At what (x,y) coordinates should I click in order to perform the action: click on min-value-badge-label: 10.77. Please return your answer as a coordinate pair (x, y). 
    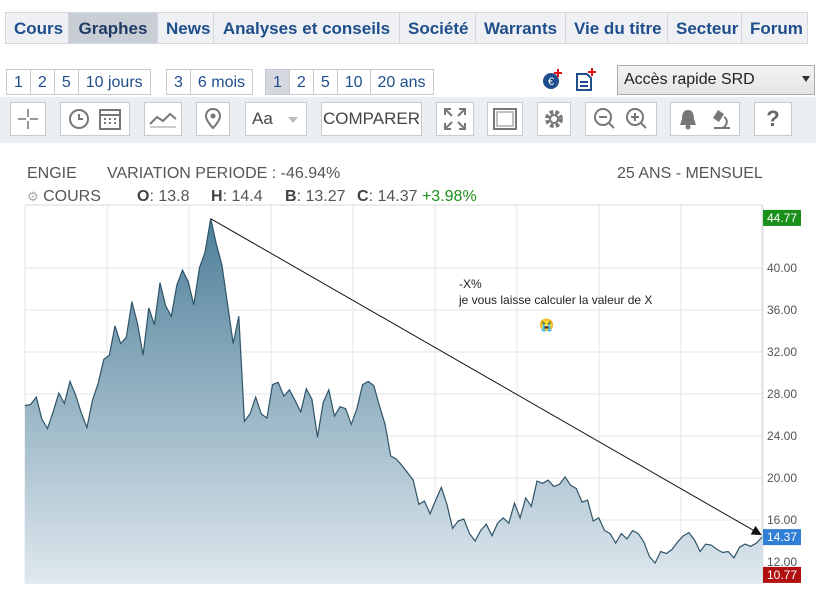
    Looking at the image, I should click on (782, 575).